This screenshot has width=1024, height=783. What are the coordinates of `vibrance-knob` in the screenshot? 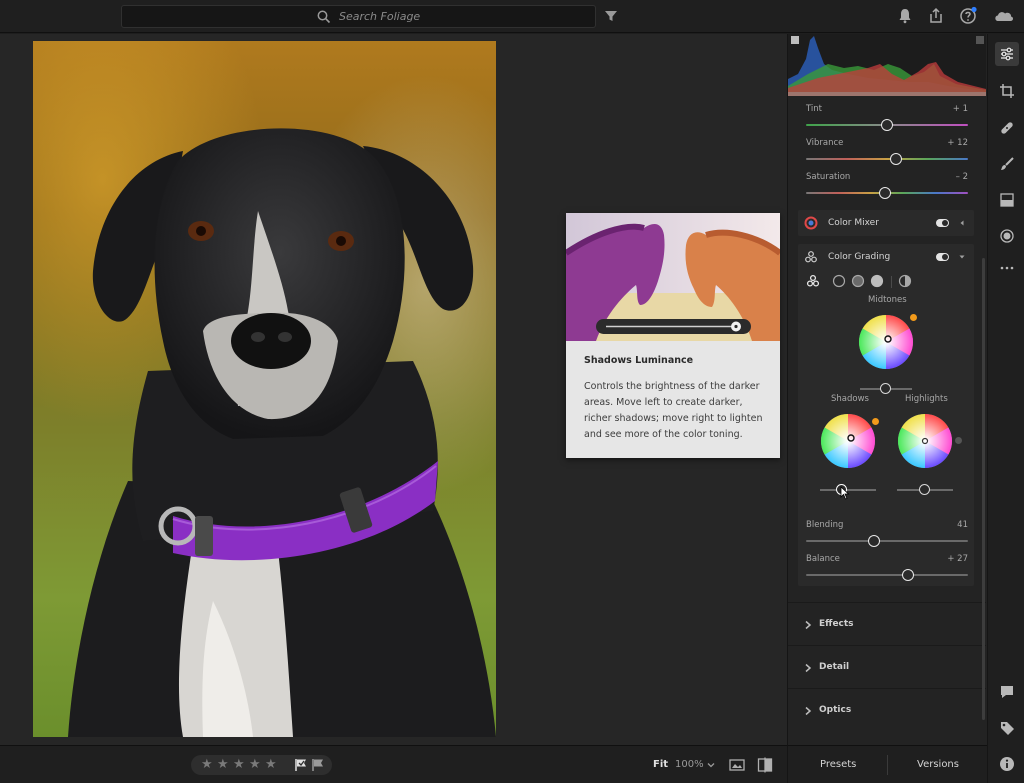 It's located at (896, 159).